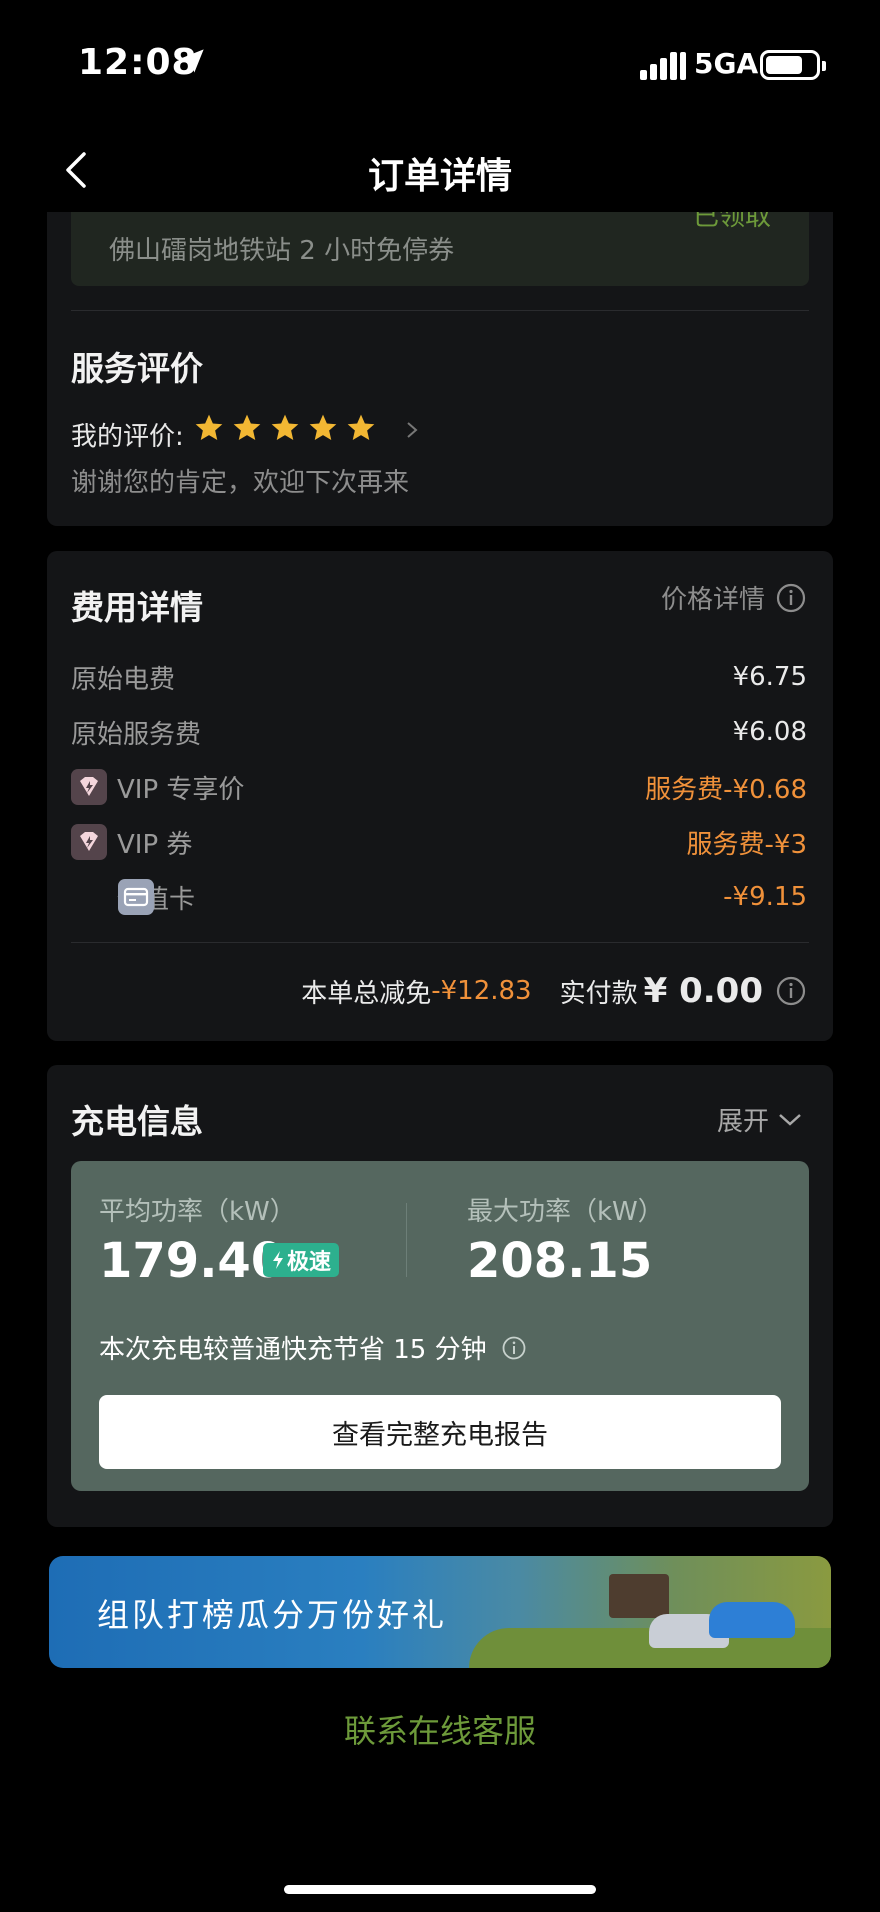 This screenshot has height=1912, width=880. Describe the element at coordinates (192, 1261) in the screenshot. I see `avg-power-value: 179.40` at that location.